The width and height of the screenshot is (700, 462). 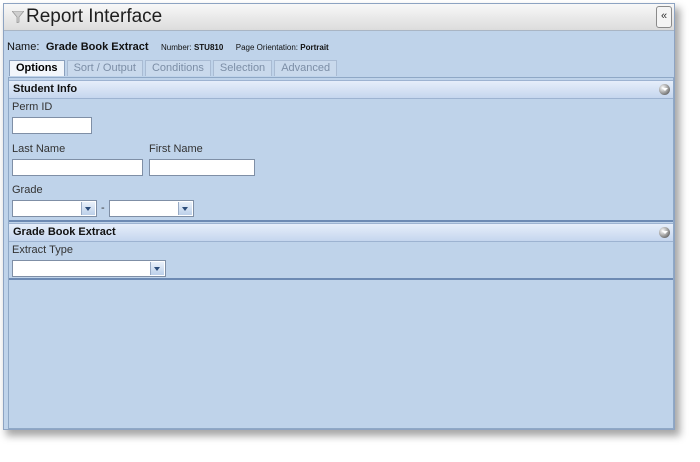 What do you see at coordinates (27, 190) in the screenshot?
I see `grade-label: Grade` at bounding box center [27, 190].